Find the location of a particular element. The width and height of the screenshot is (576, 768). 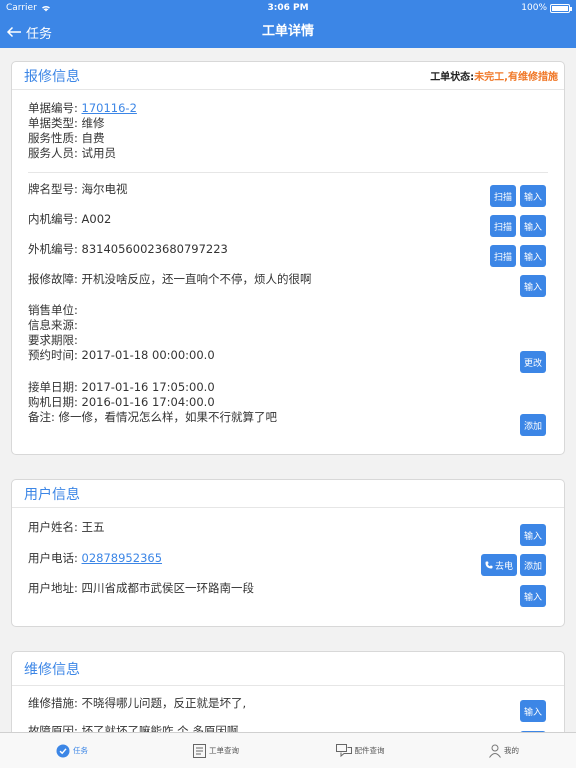

call-label: 去电 is located at coordinates (503, 566).